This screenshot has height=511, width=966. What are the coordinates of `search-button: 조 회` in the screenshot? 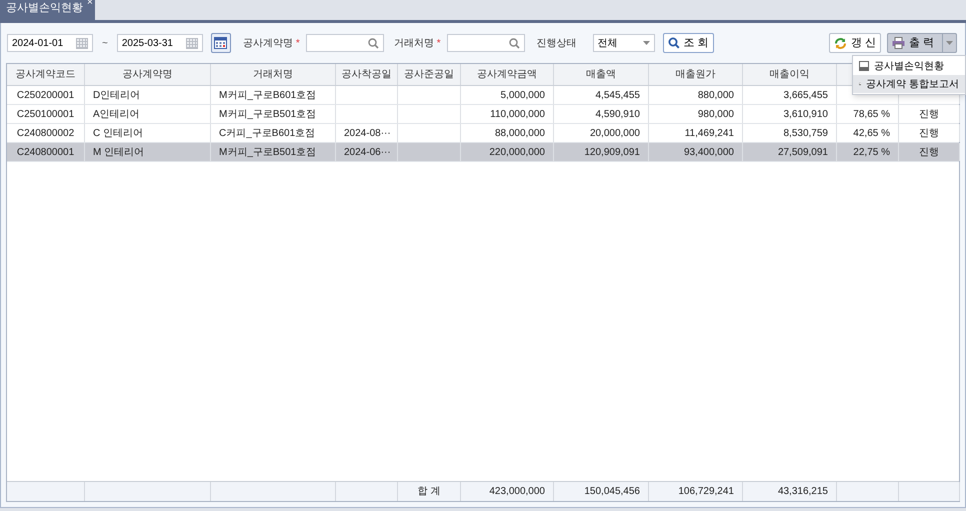 It's located at (688, 43).